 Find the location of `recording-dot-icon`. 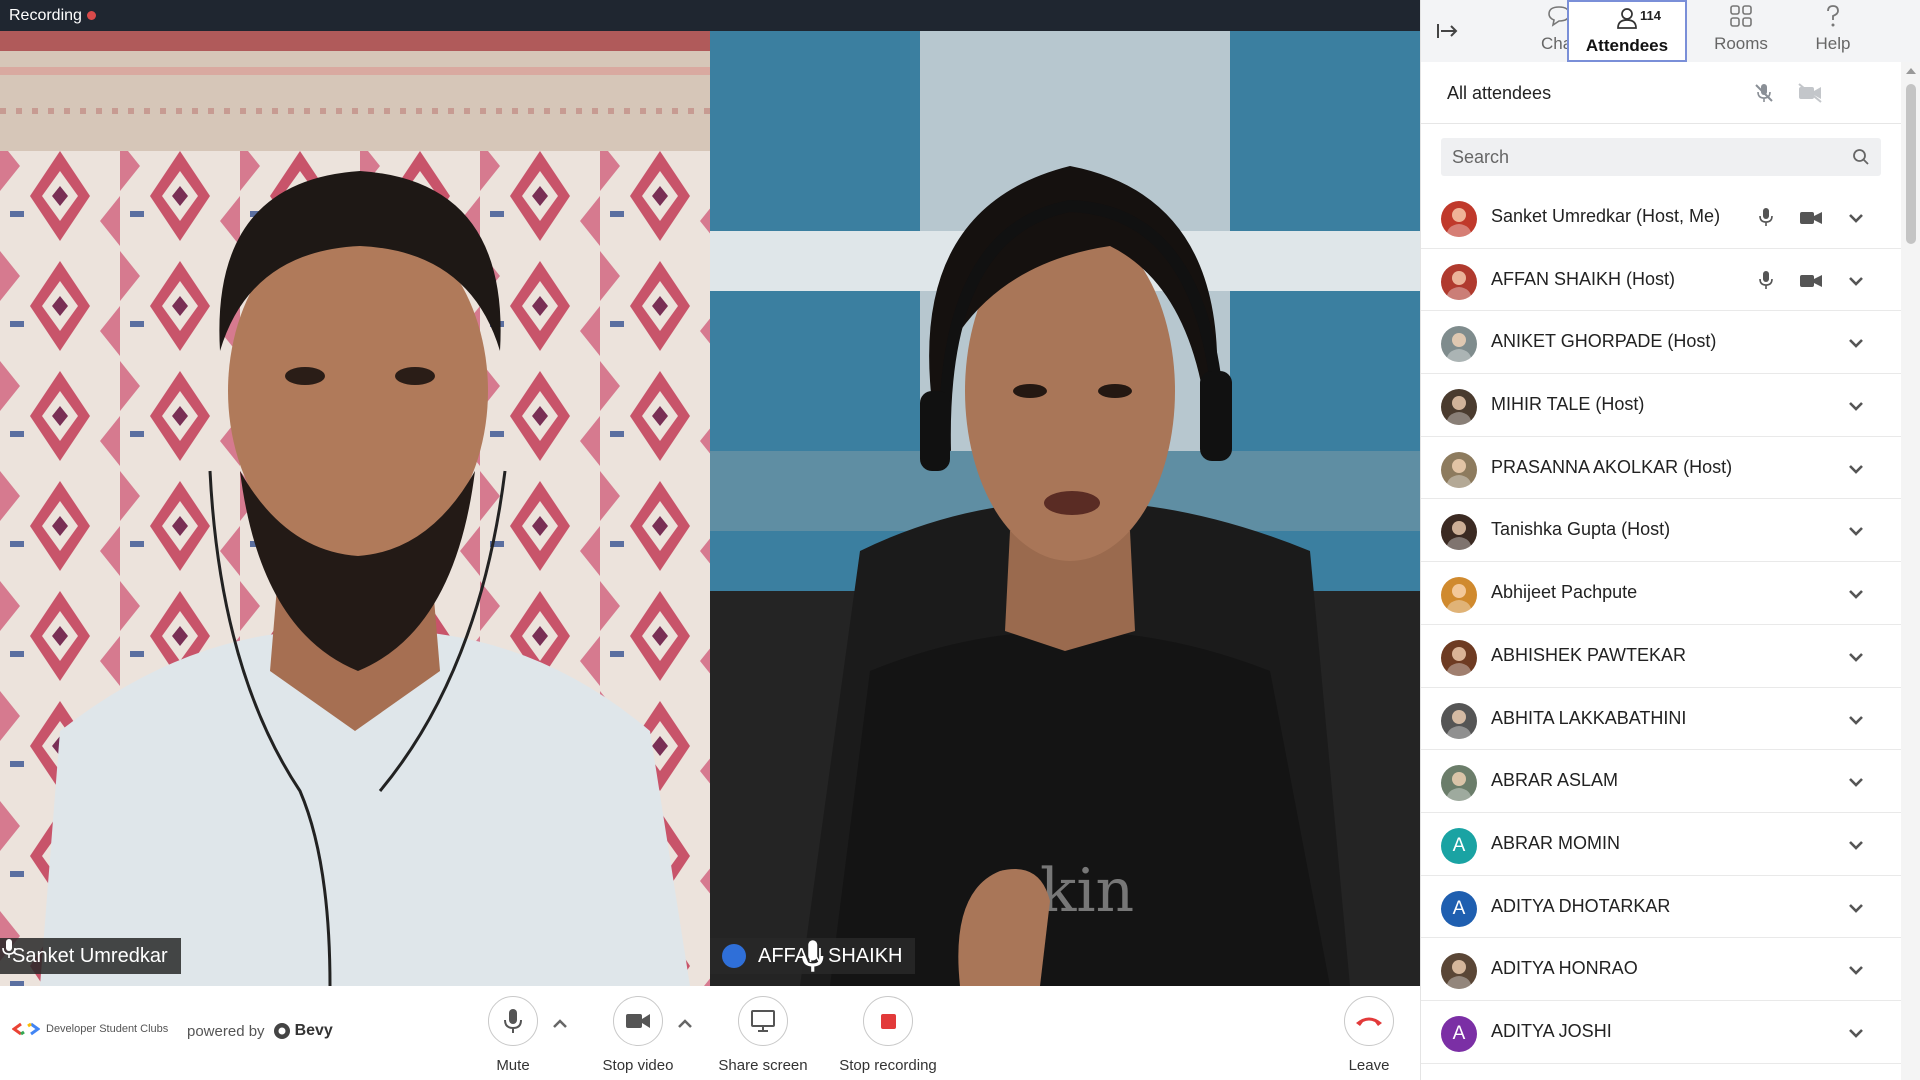

recording-dot-icon is located at coordinates (91, 15).